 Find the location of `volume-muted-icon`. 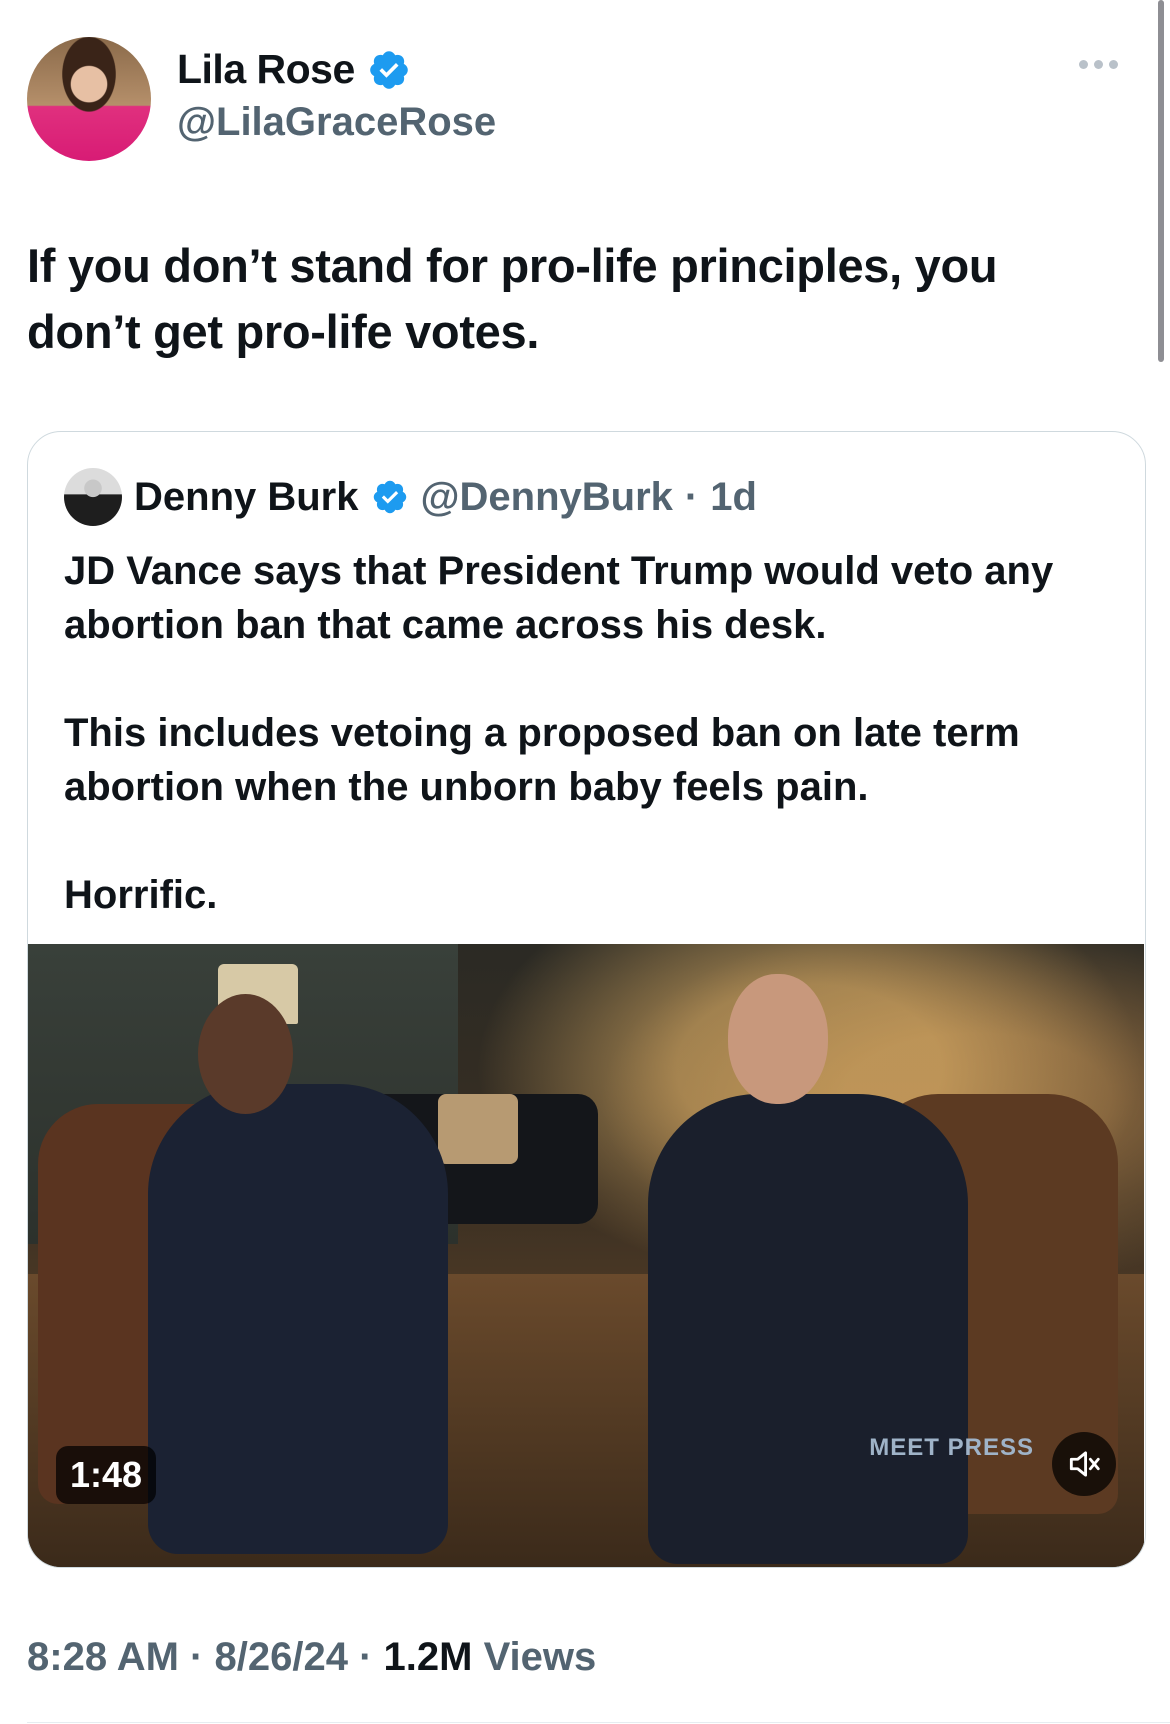

volume-muted-icon is located at coordinates (1084, 1464).